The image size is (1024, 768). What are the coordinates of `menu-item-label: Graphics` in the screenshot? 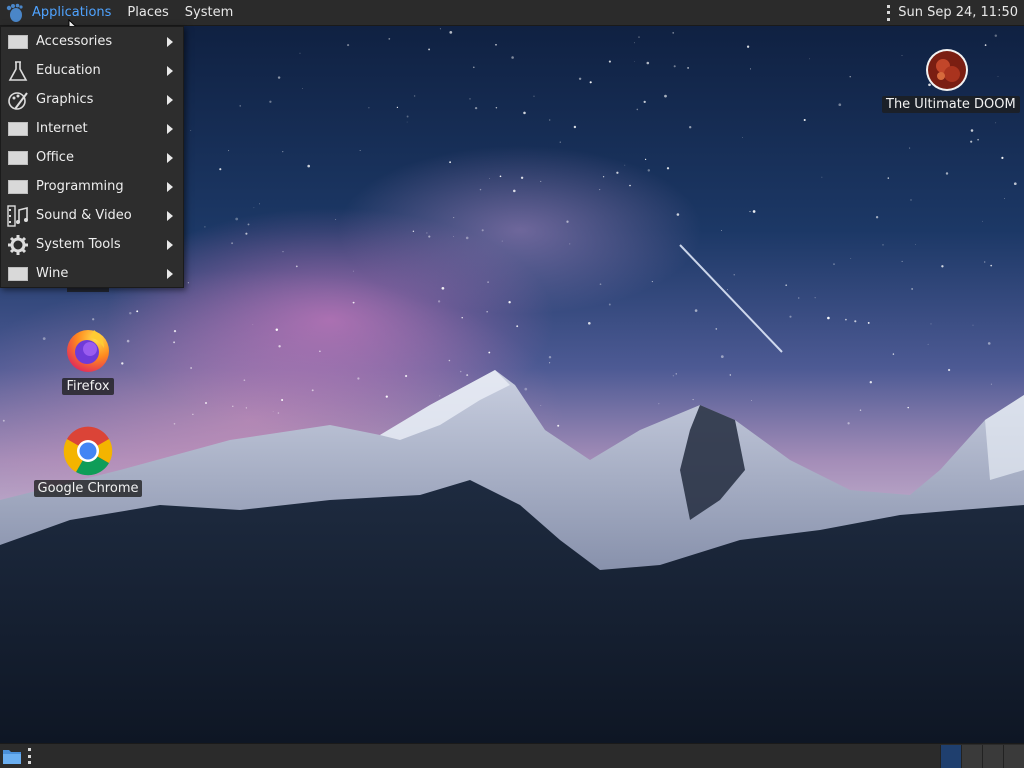 It's located at (65, 99).